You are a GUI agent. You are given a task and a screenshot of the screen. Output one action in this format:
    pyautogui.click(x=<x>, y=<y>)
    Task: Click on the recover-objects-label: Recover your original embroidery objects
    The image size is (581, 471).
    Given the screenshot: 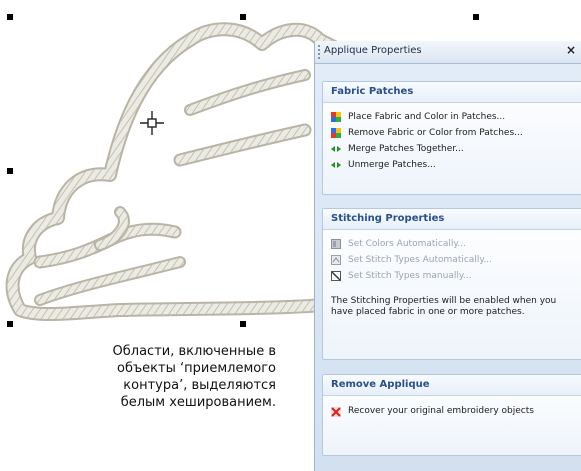 What is the action you would take?
    pyautogui.click(x=441, y=411)
    